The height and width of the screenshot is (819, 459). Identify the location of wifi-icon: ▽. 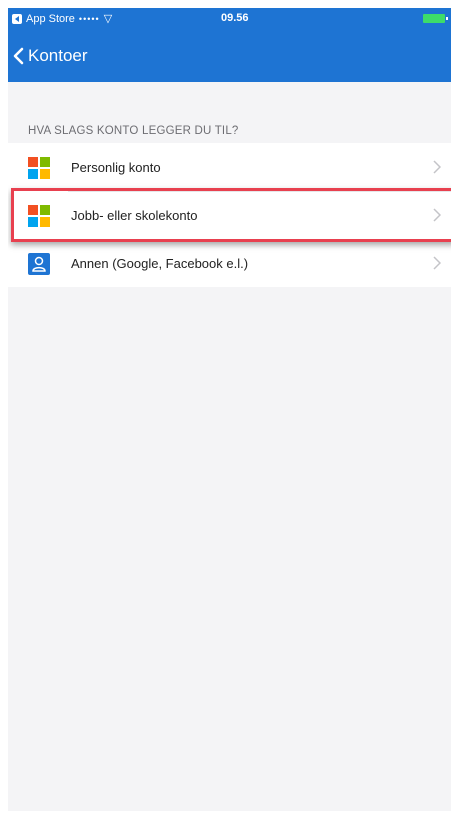
(108, 19).